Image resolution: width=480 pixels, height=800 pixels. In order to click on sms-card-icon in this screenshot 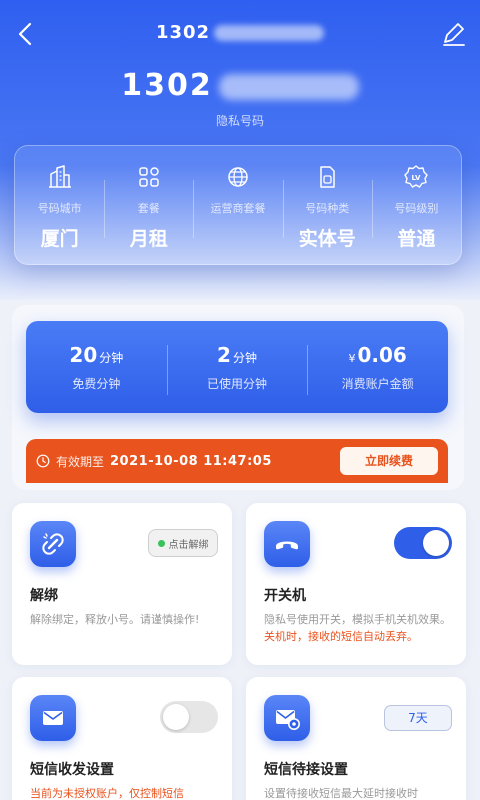, I will do `click(53, 718)`.